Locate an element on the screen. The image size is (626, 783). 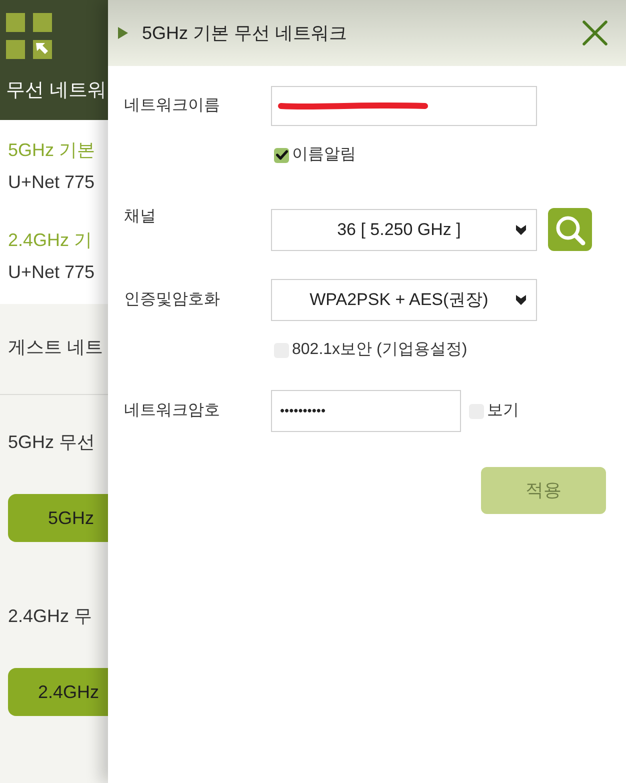
field-label: 네트워크이름 is located at coordinates (172, 106).